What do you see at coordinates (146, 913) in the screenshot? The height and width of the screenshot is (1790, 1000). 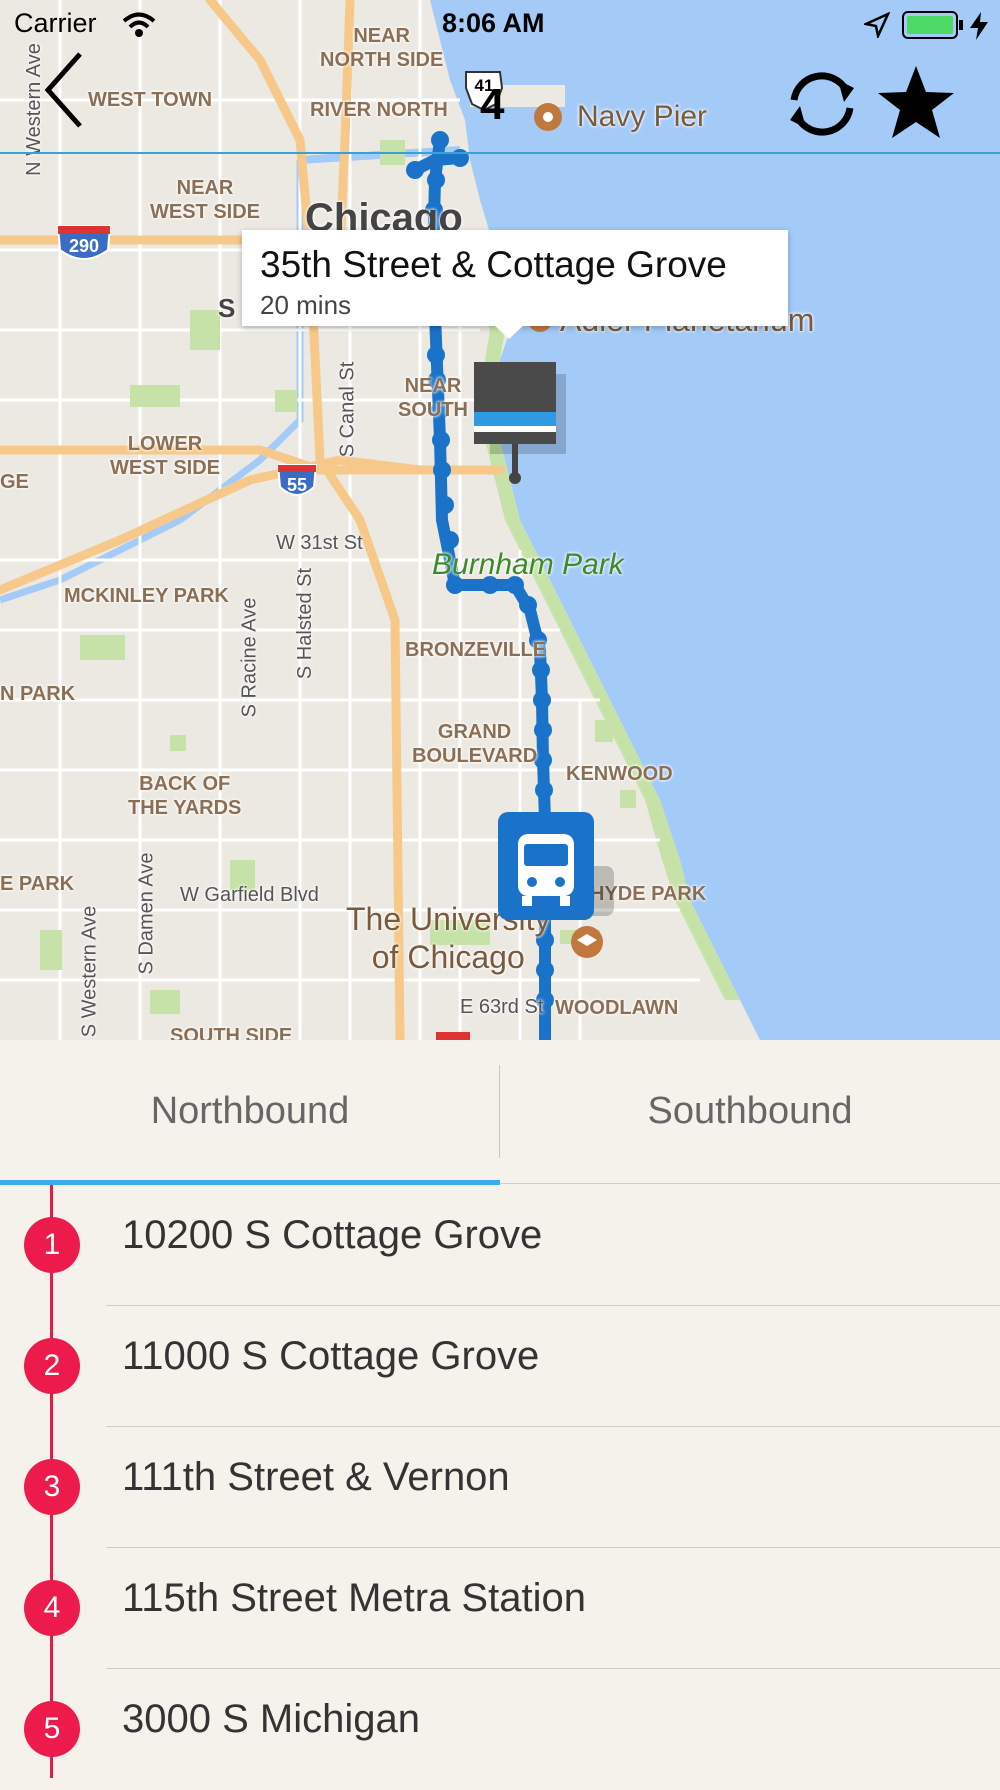 I see `street-s-damen: S Damen Ave` at bounding box center [146, 913].